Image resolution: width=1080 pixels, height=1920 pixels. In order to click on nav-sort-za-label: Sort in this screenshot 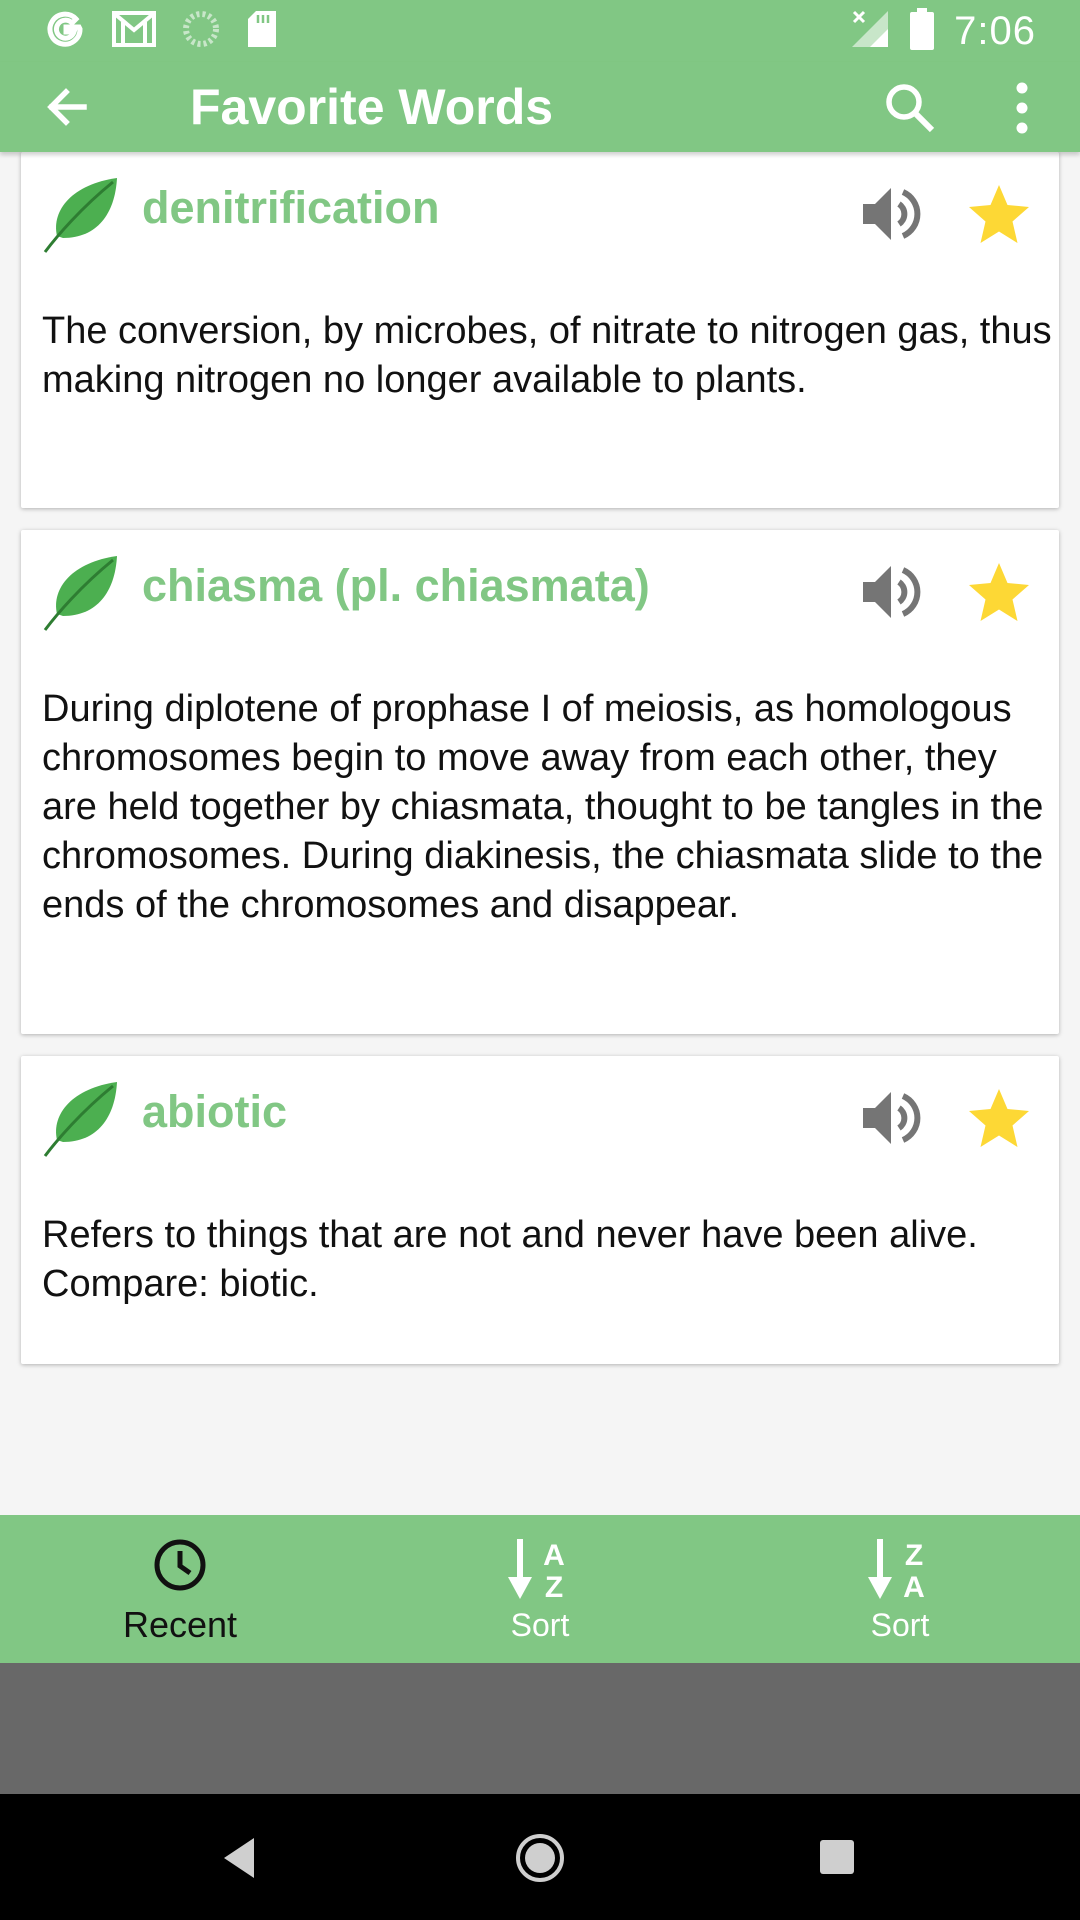, I will do `click(900, 1625)`.